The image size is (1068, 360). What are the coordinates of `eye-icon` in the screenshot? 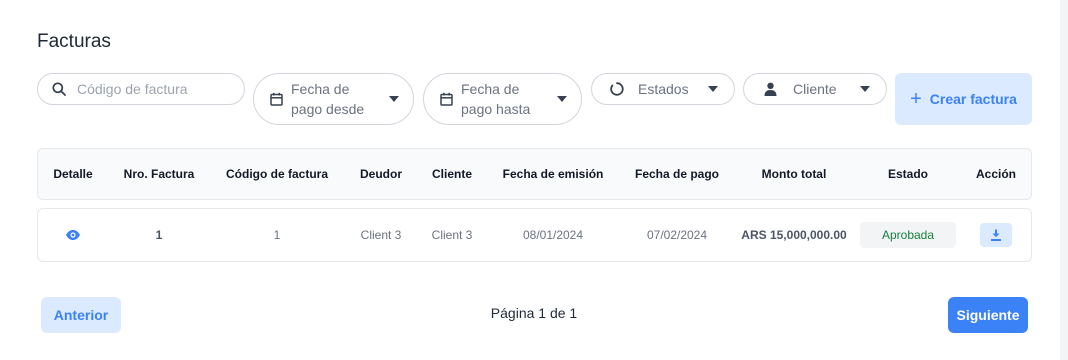 It's located at (73, 235).